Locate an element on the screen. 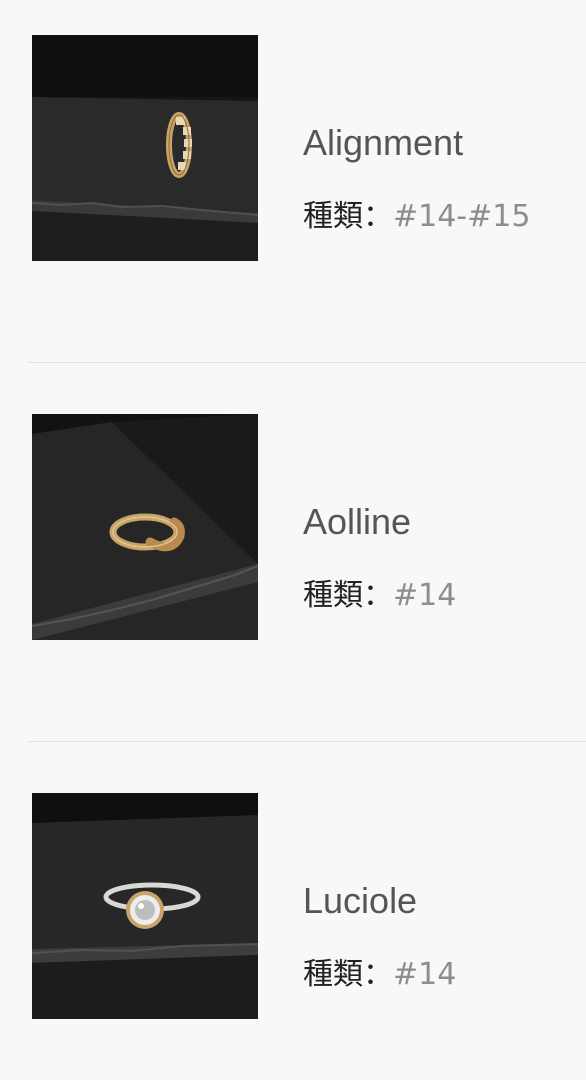 Image resolution: width=586 pixels, height=1080 pixels. product-name: Aolline is located at coordinates (357, 521).